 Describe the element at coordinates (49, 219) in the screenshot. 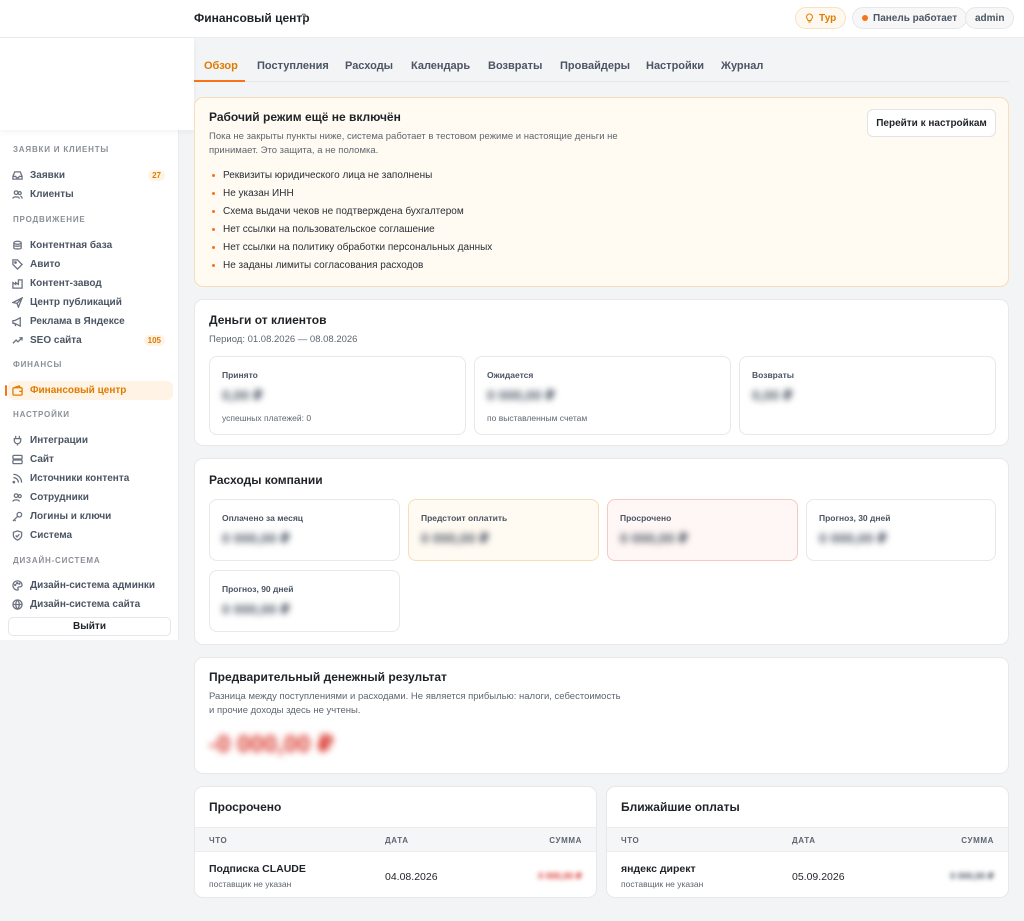

I see `nav-section-promotion: ПРОДВИЖЕНИЕ` at that location.